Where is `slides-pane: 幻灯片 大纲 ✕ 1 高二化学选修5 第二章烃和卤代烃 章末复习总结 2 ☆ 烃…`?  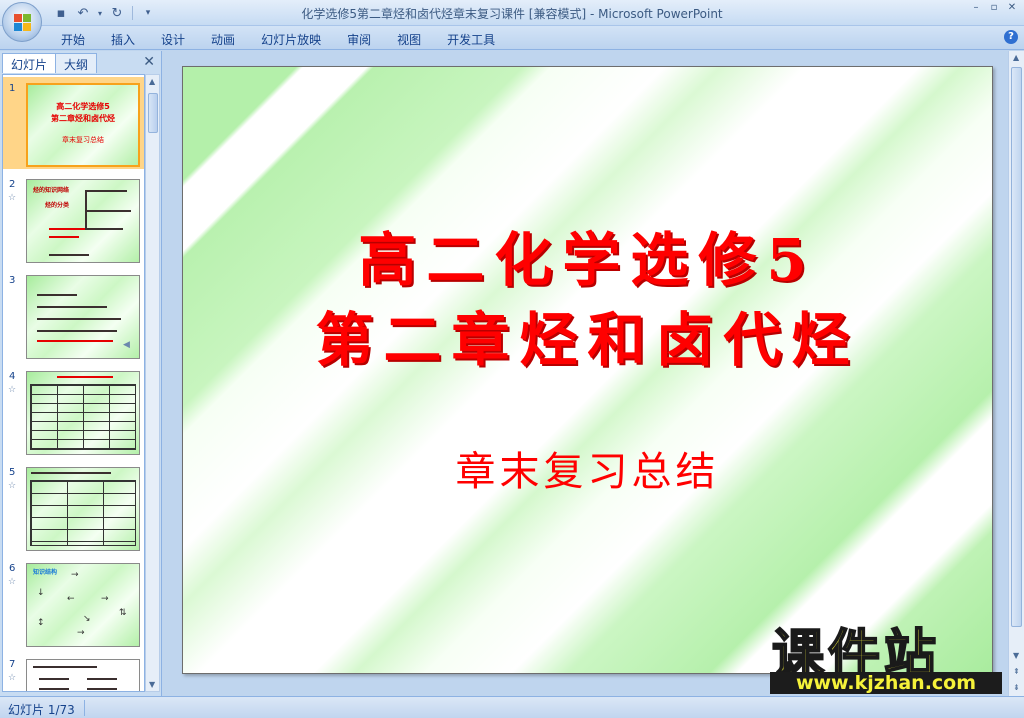 slides-pane: 幻灯片 大纲 ✕ 1 高二化学选修5 第二章烃和卤代烃 章末复习总结 2 ☆ 烃… is located at coordinates (81, 373).